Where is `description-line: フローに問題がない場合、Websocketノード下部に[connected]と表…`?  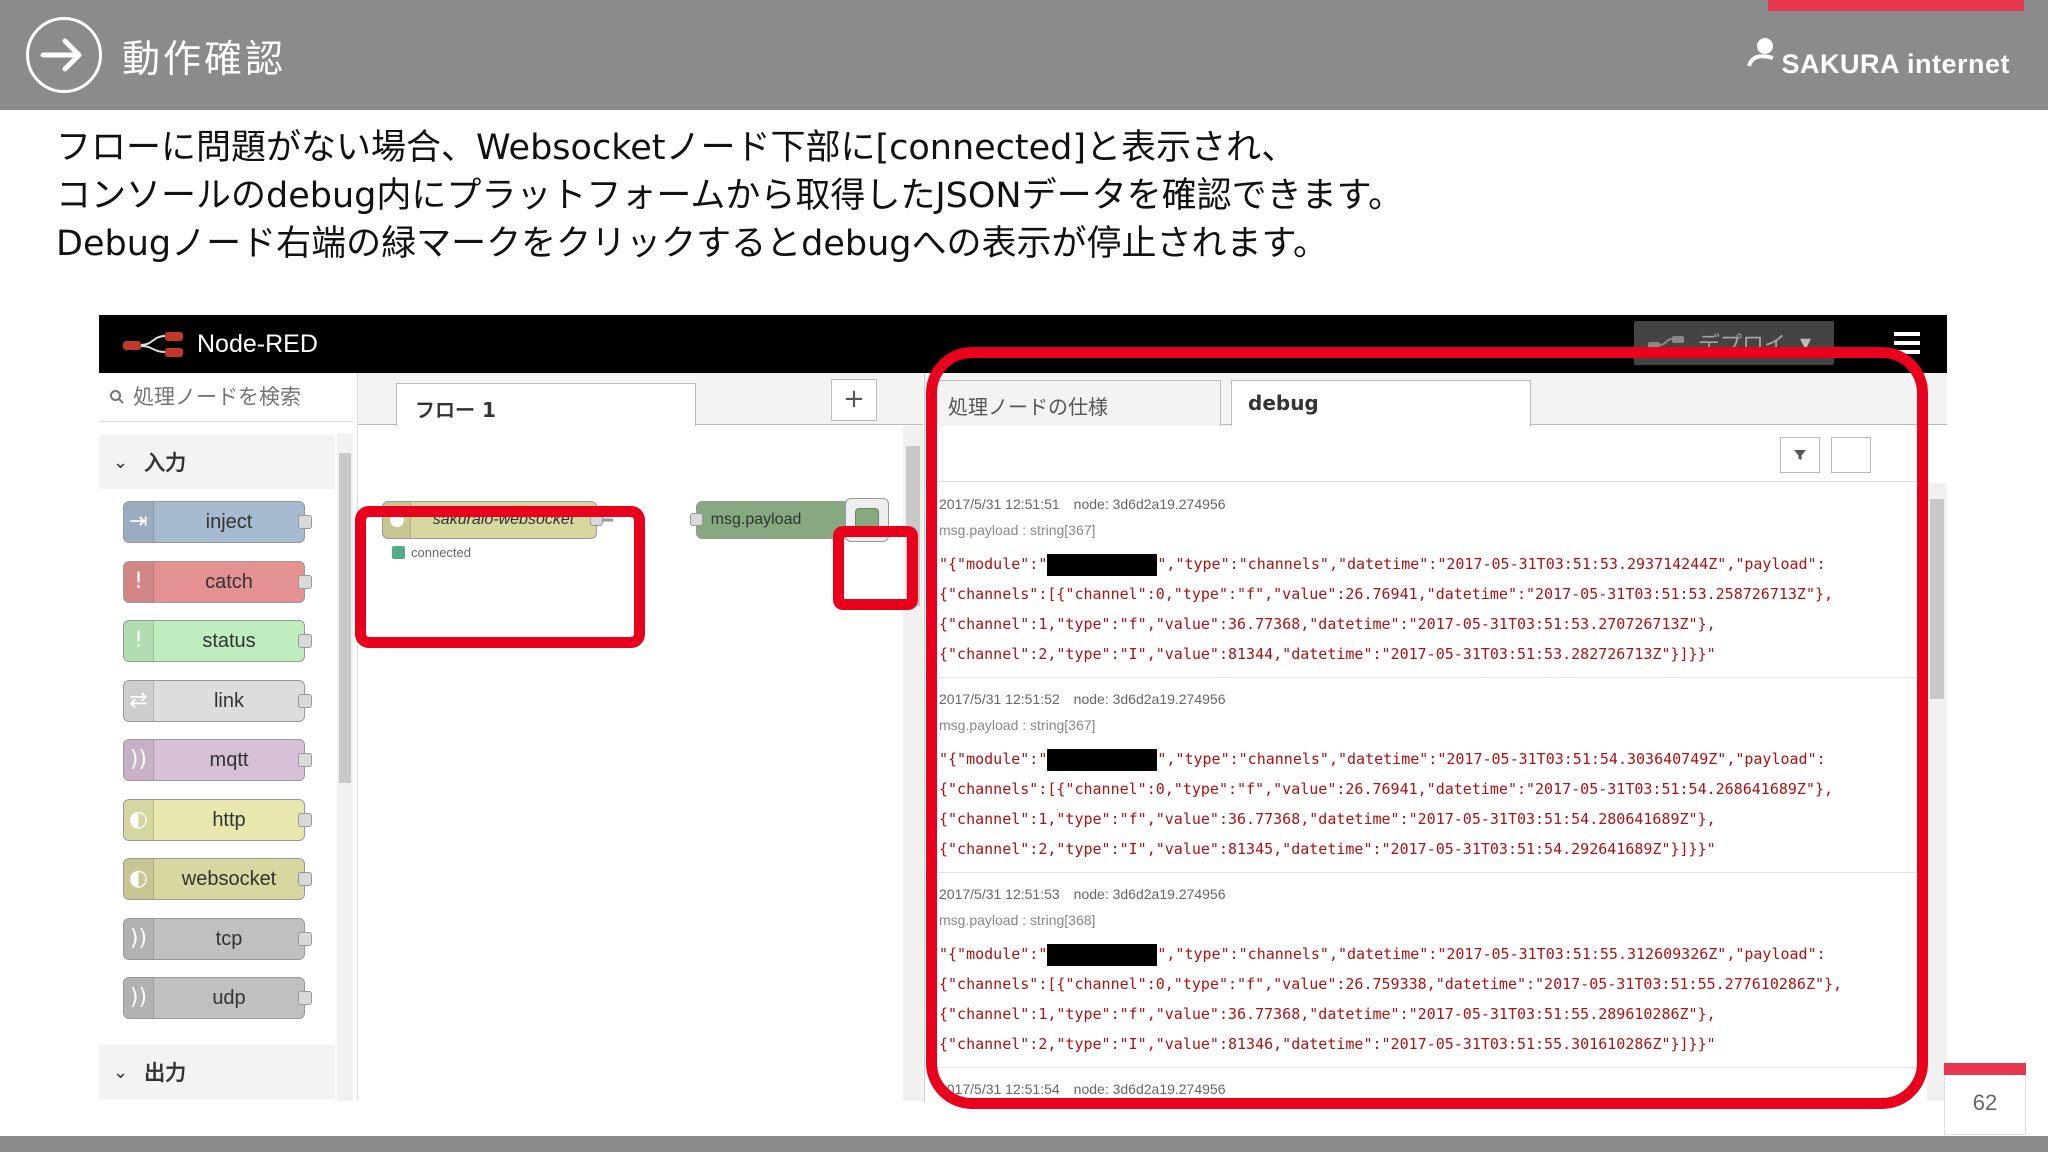
description-line: フローに問題がない場合、Websocketノード下部に[connected]と表… is located at coordinates (676, 148).